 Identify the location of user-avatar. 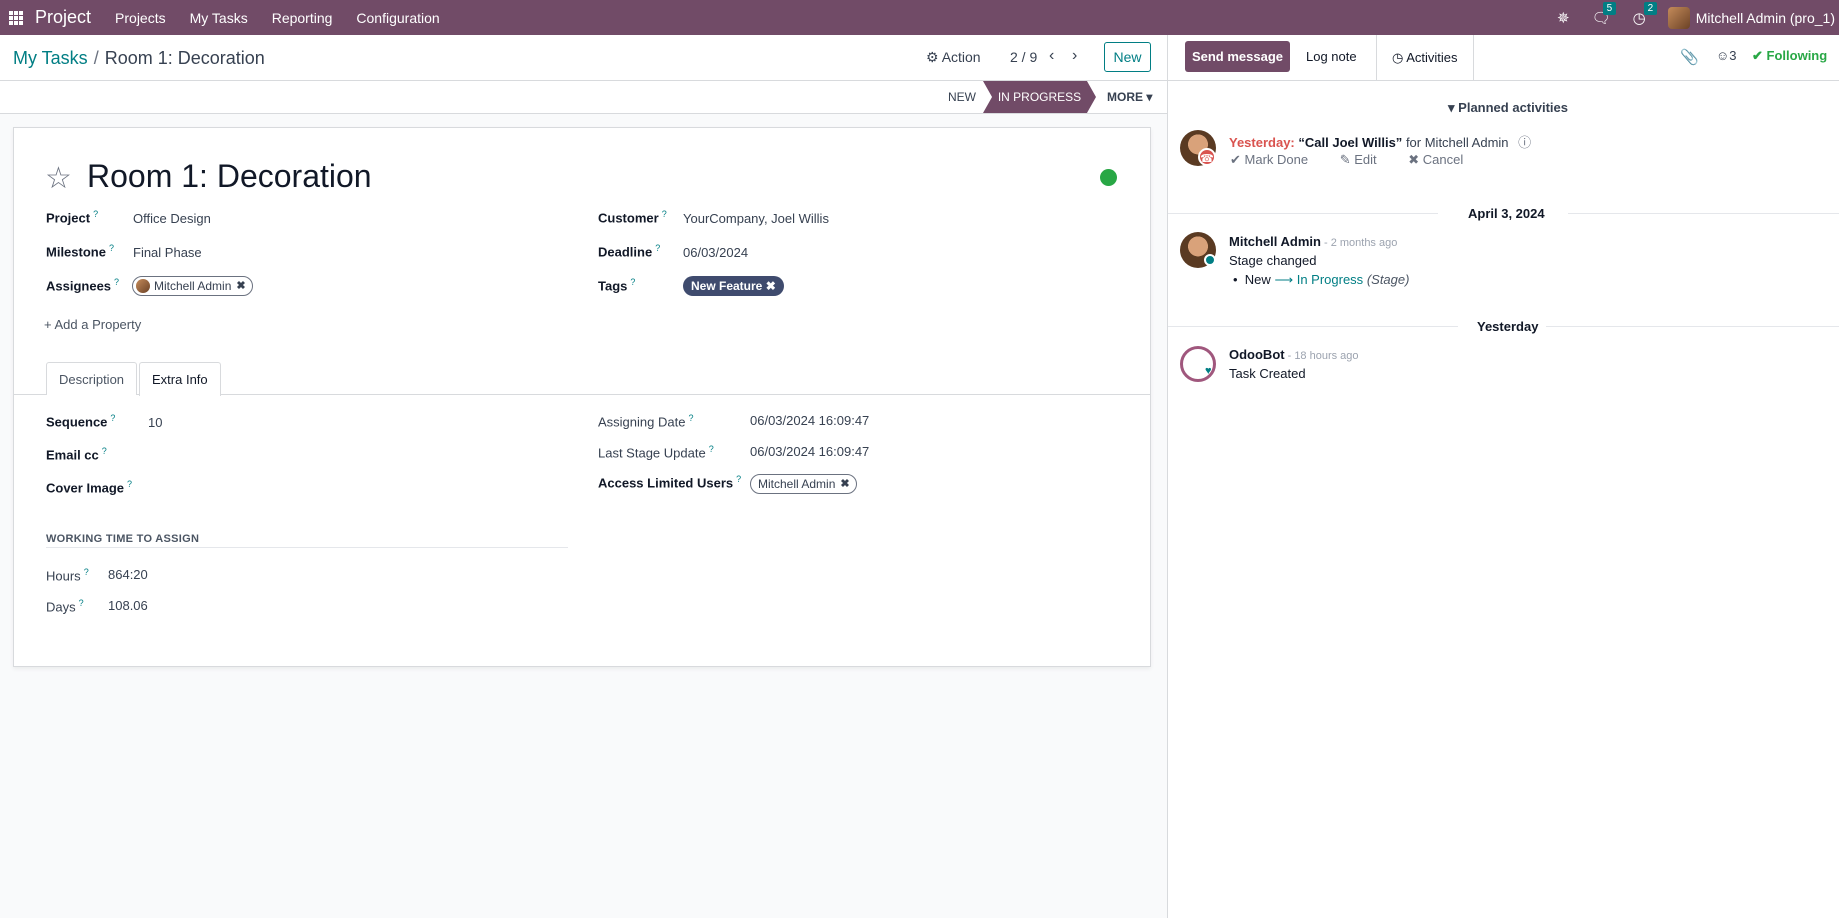
(1678, 17).